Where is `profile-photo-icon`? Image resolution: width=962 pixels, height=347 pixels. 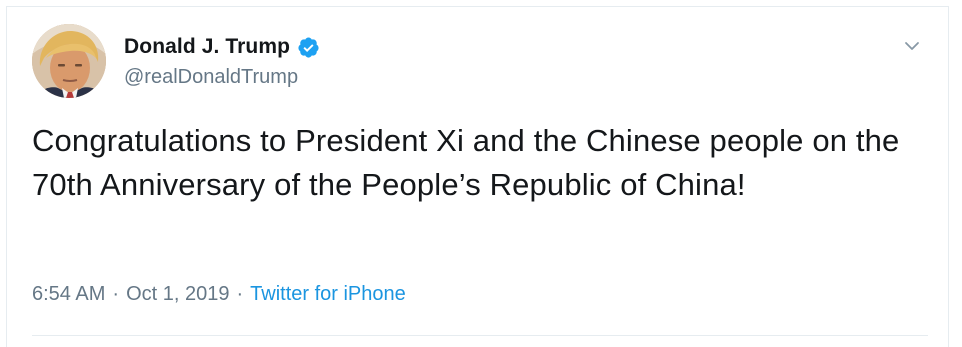
profile-photo-icon is located at coordinates (69, 61).